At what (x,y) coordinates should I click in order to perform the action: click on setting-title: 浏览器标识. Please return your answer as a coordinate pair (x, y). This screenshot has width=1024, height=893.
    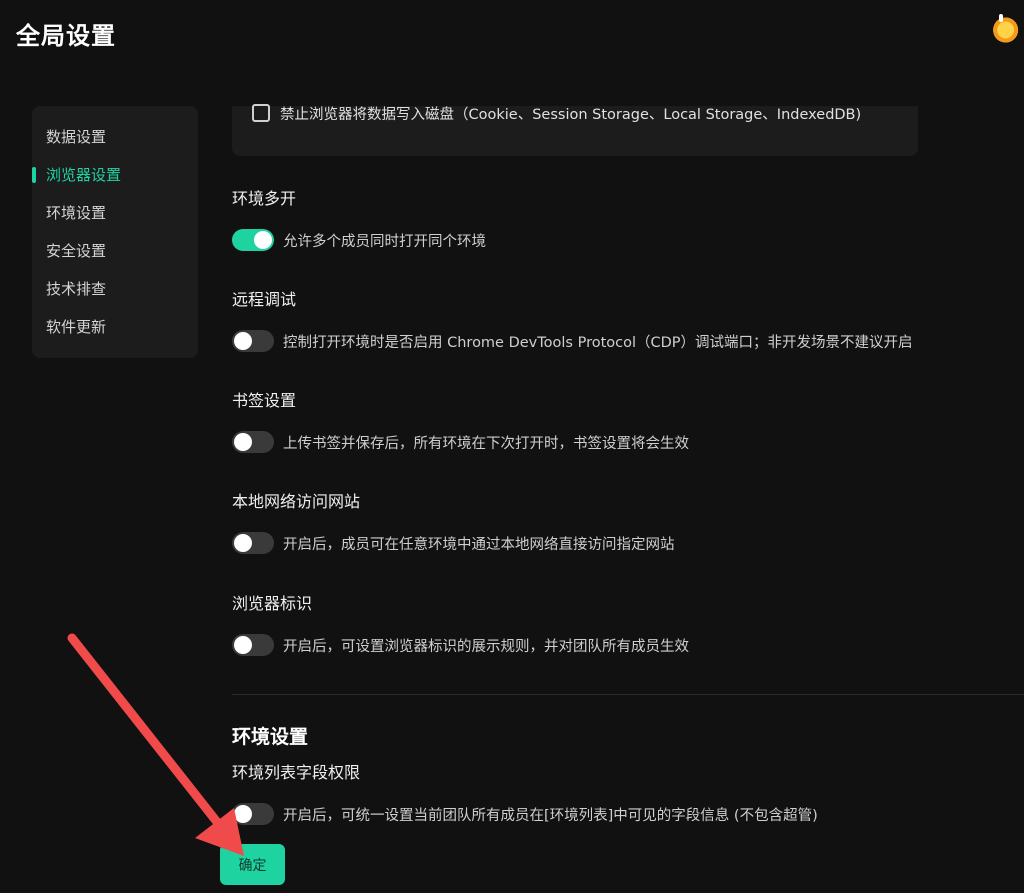
    Looking at the image, I should click on (272, 603).